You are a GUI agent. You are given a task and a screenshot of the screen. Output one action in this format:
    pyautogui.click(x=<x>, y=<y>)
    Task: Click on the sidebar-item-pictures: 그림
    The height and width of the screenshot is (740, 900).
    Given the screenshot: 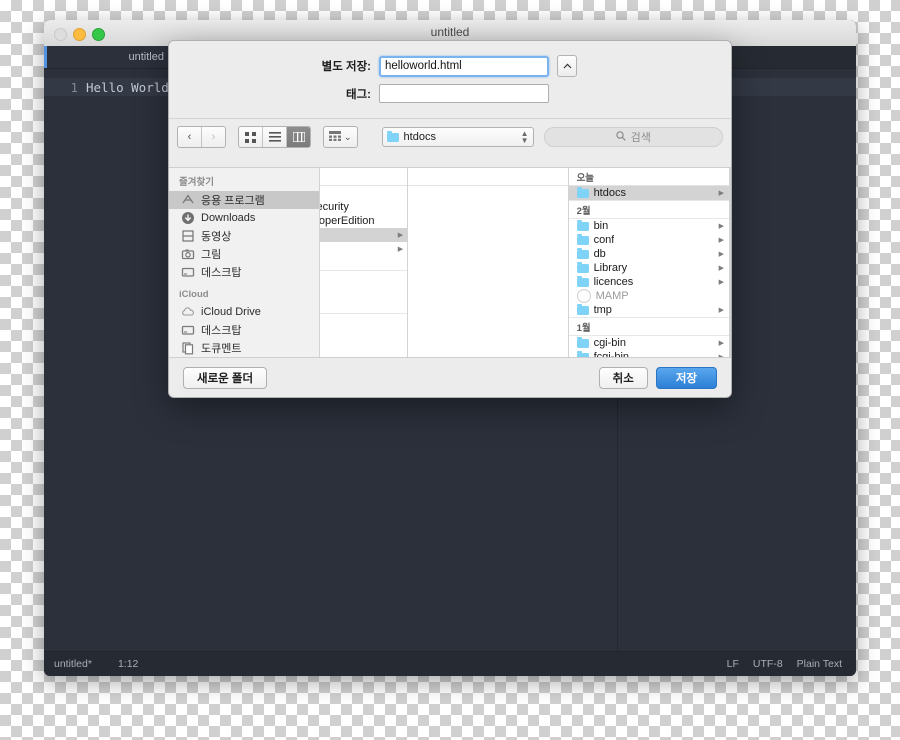 What is the action you would take?
    pyautogui.click(x=244, y=254)
    